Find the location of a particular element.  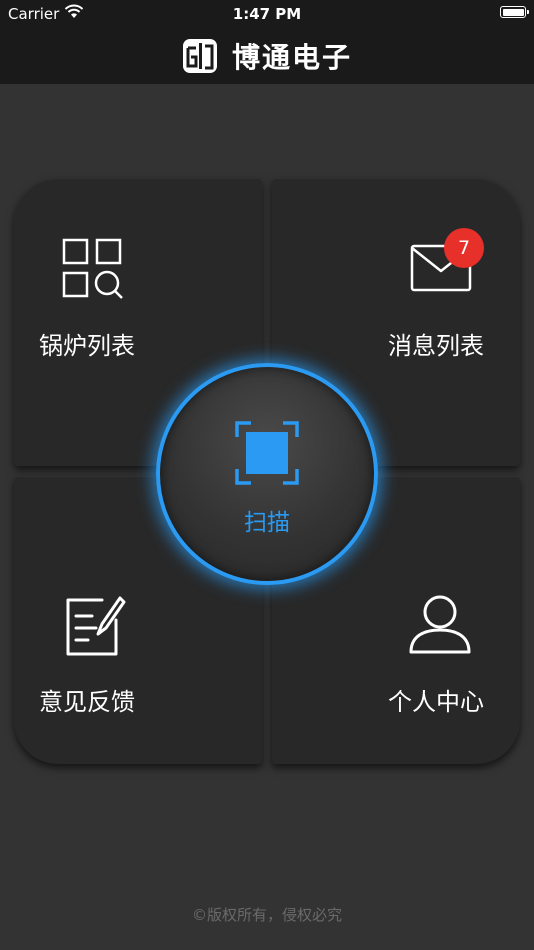

profile-label: 个人中心 is located at coordinates (436, 702).